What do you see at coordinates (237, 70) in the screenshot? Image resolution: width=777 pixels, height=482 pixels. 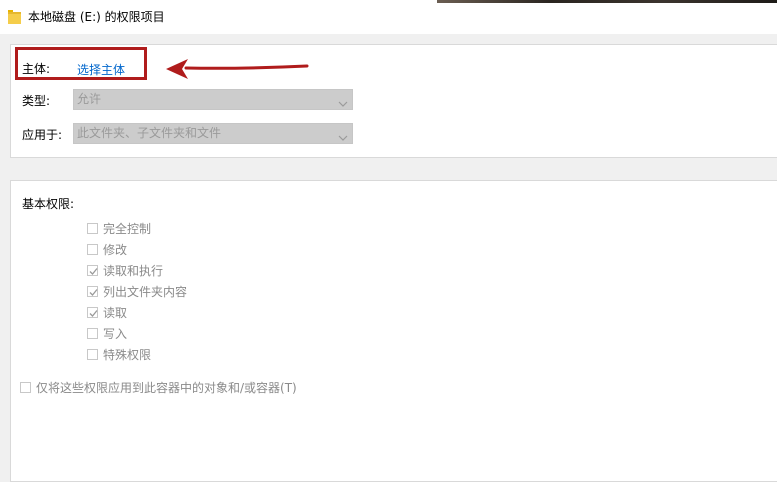 I see `arrow-annotation` at bounding box center [237, 70].